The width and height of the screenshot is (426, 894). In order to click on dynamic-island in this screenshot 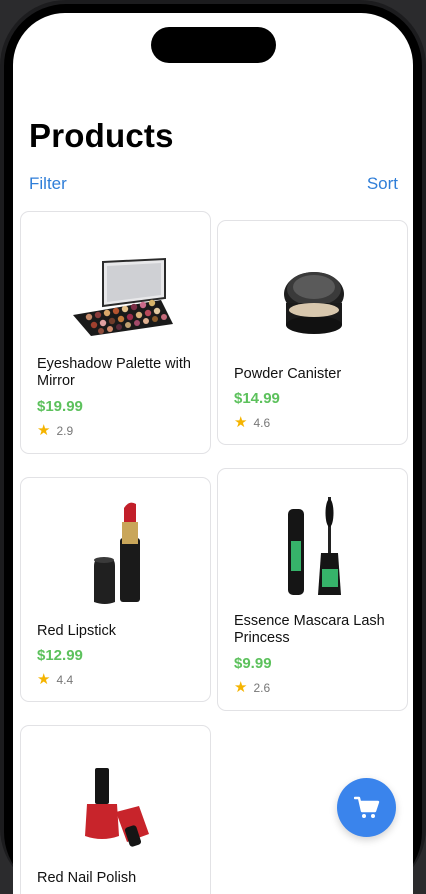, I will do `click(213, 45)`.